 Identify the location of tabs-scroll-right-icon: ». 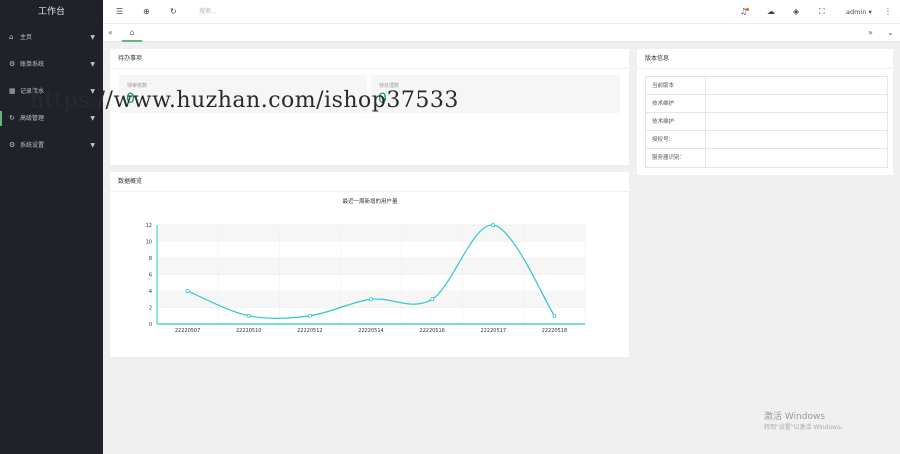
(870, 33).